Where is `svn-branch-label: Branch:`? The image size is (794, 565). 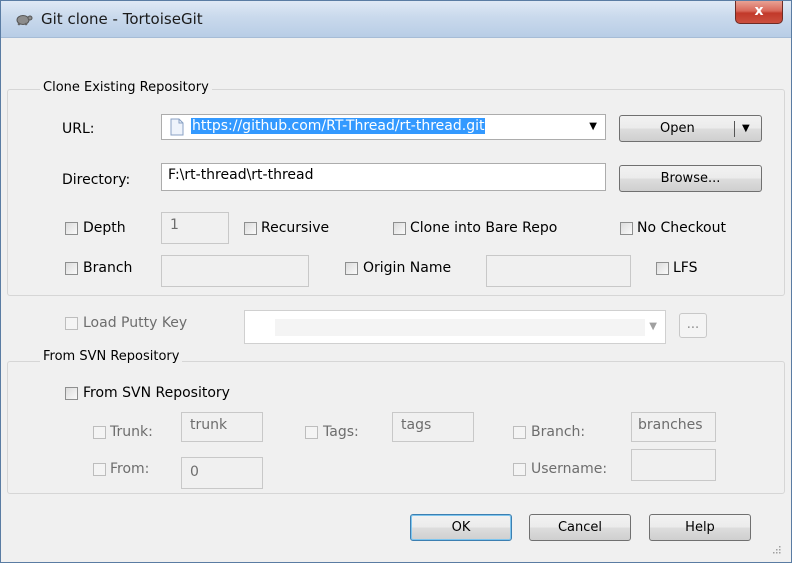 svn-branch-label: Branch: is located at coordinates (558, 432).